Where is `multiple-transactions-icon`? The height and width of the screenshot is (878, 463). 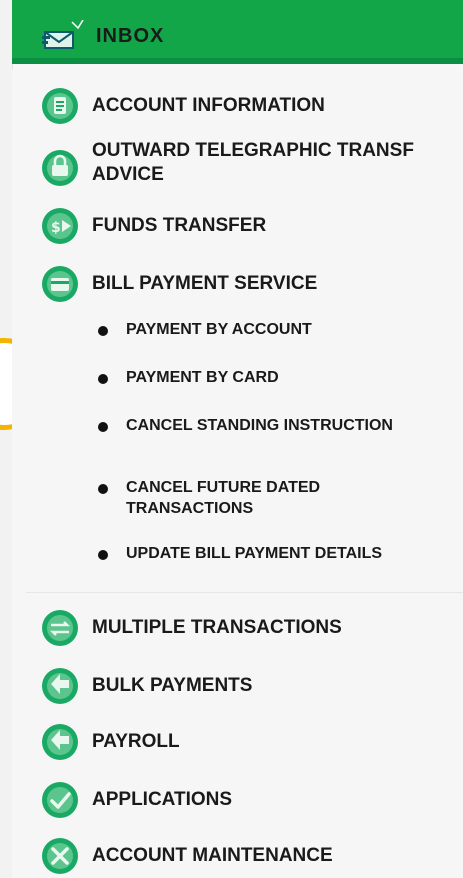
multiple-transactions-icon is located at coordinates (60, 628).